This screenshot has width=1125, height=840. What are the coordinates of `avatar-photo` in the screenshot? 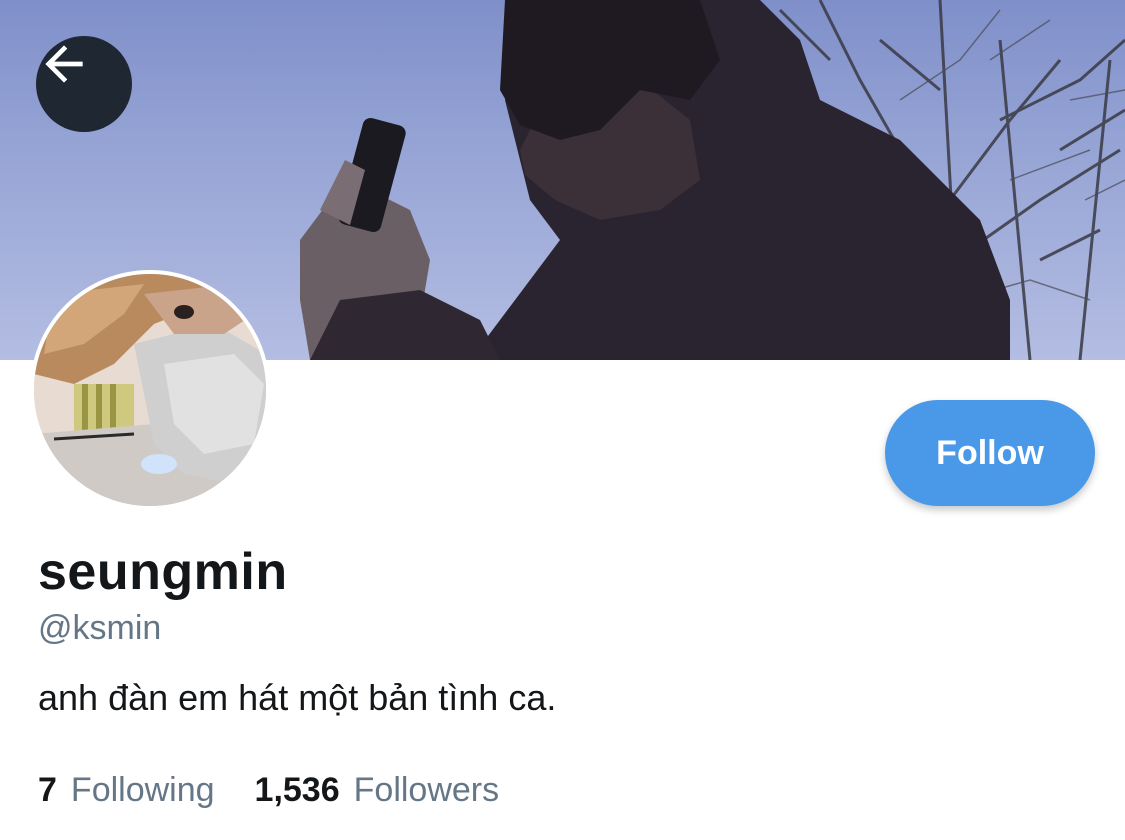 It's located at (150, 390).